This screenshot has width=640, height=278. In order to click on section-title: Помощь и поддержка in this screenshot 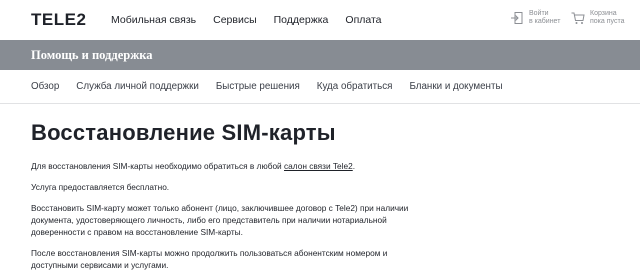, I will do `click(92, 55)`.